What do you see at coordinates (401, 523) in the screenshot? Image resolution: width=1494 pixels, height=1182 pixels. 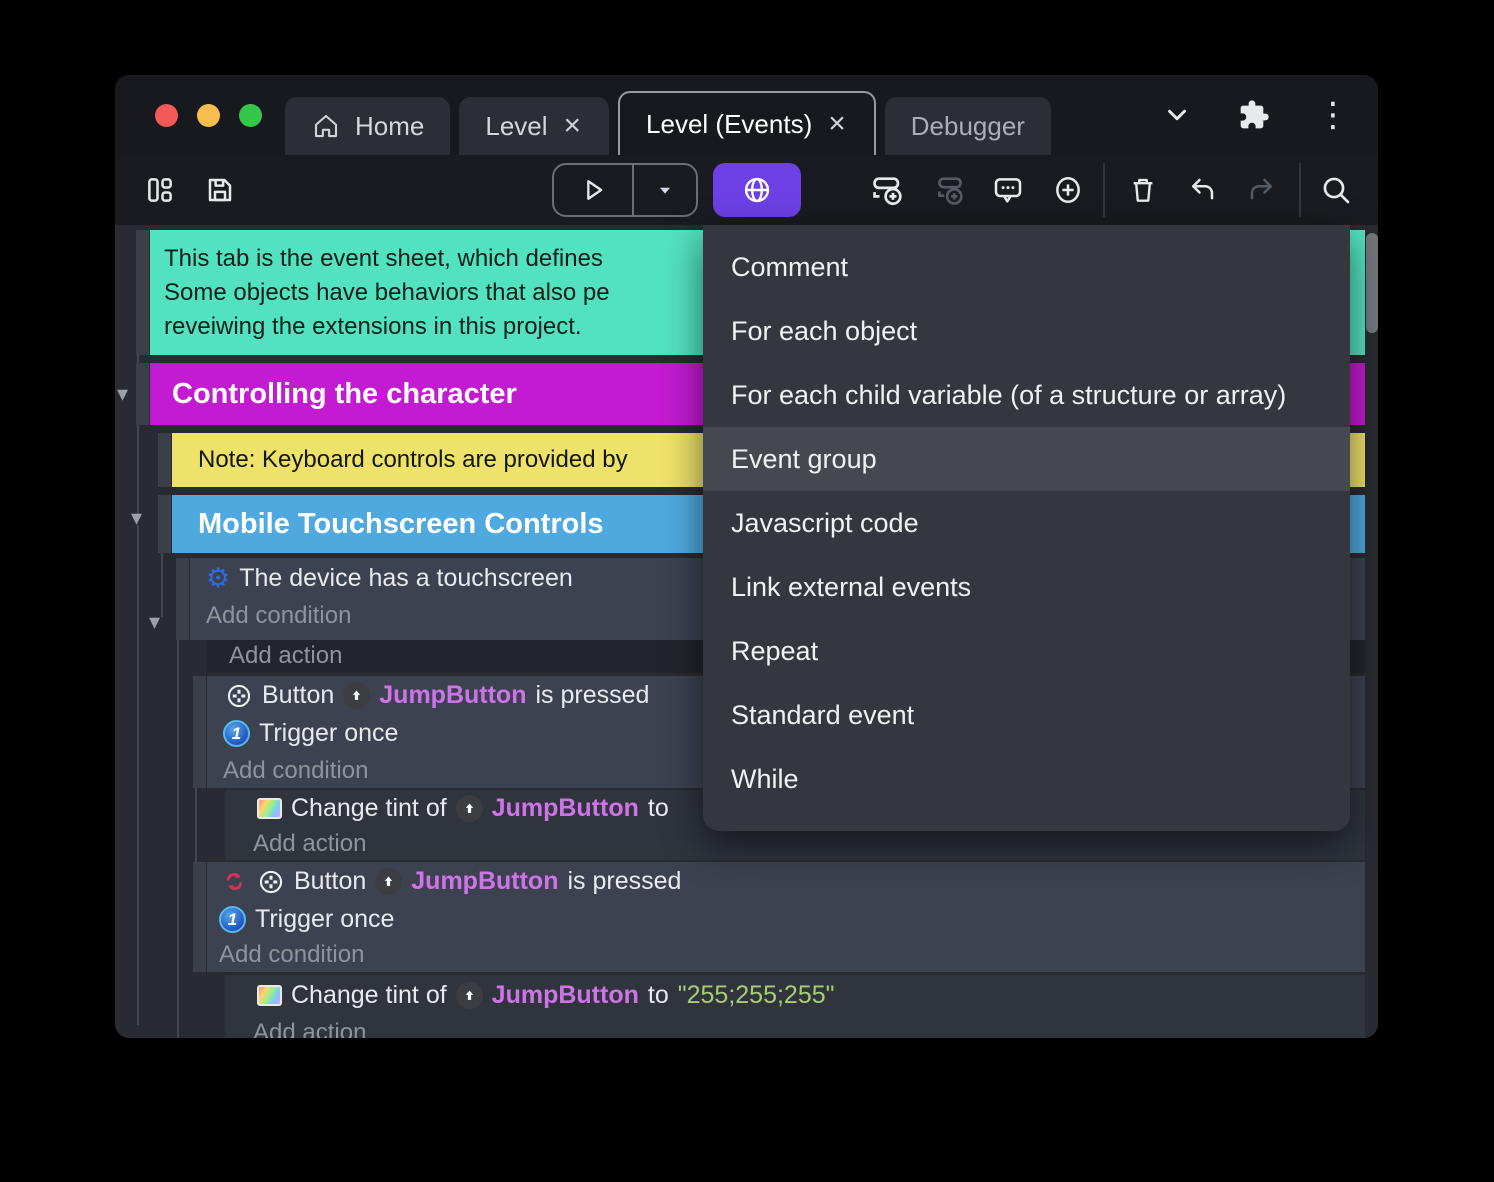 I see `group-title: Mobile Touchscreen Controls` at bounding box center [401, 523].